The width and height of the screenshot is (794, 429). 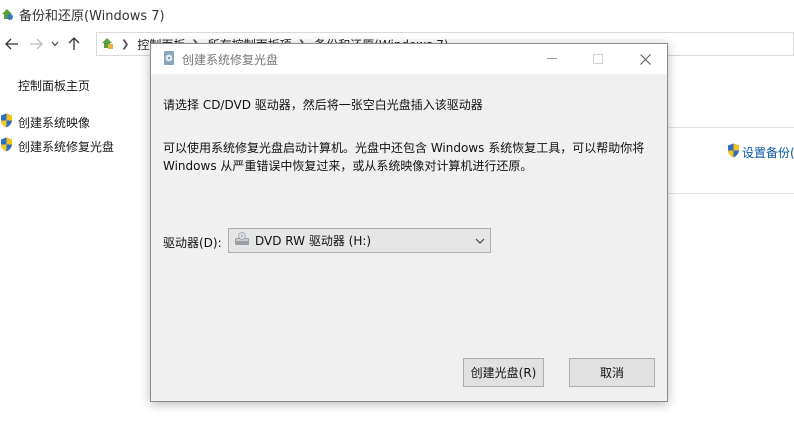 I want to click on close-icon, so click(x=645, y=59).